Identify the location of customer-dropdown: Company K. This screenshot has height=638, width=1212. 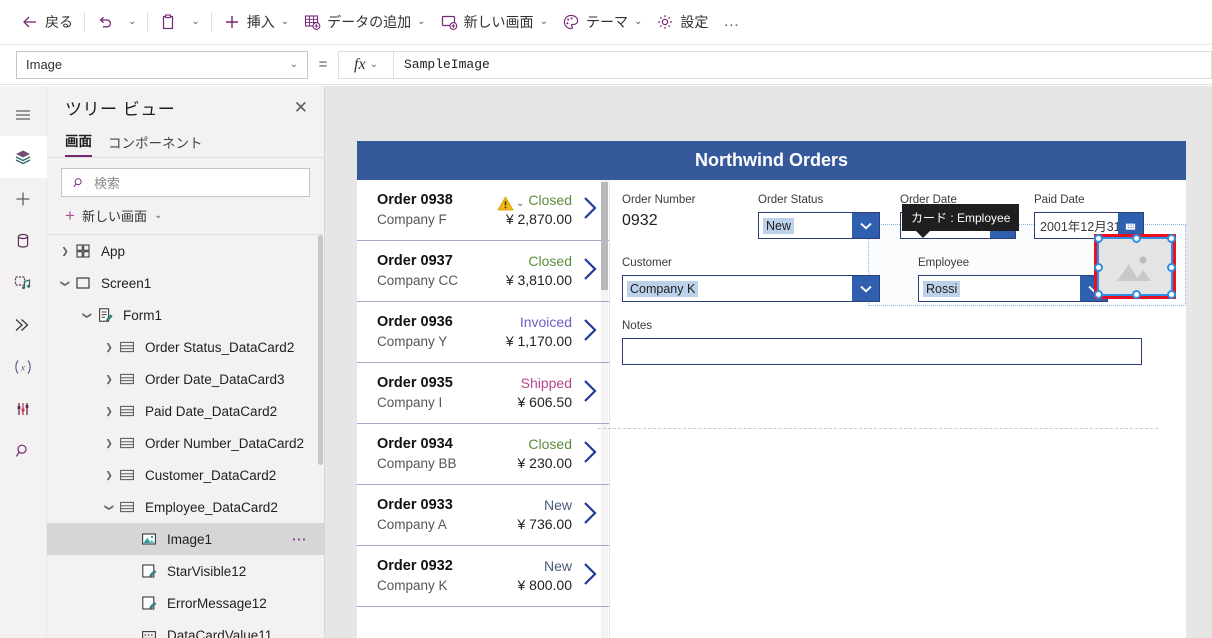
(751, 288).